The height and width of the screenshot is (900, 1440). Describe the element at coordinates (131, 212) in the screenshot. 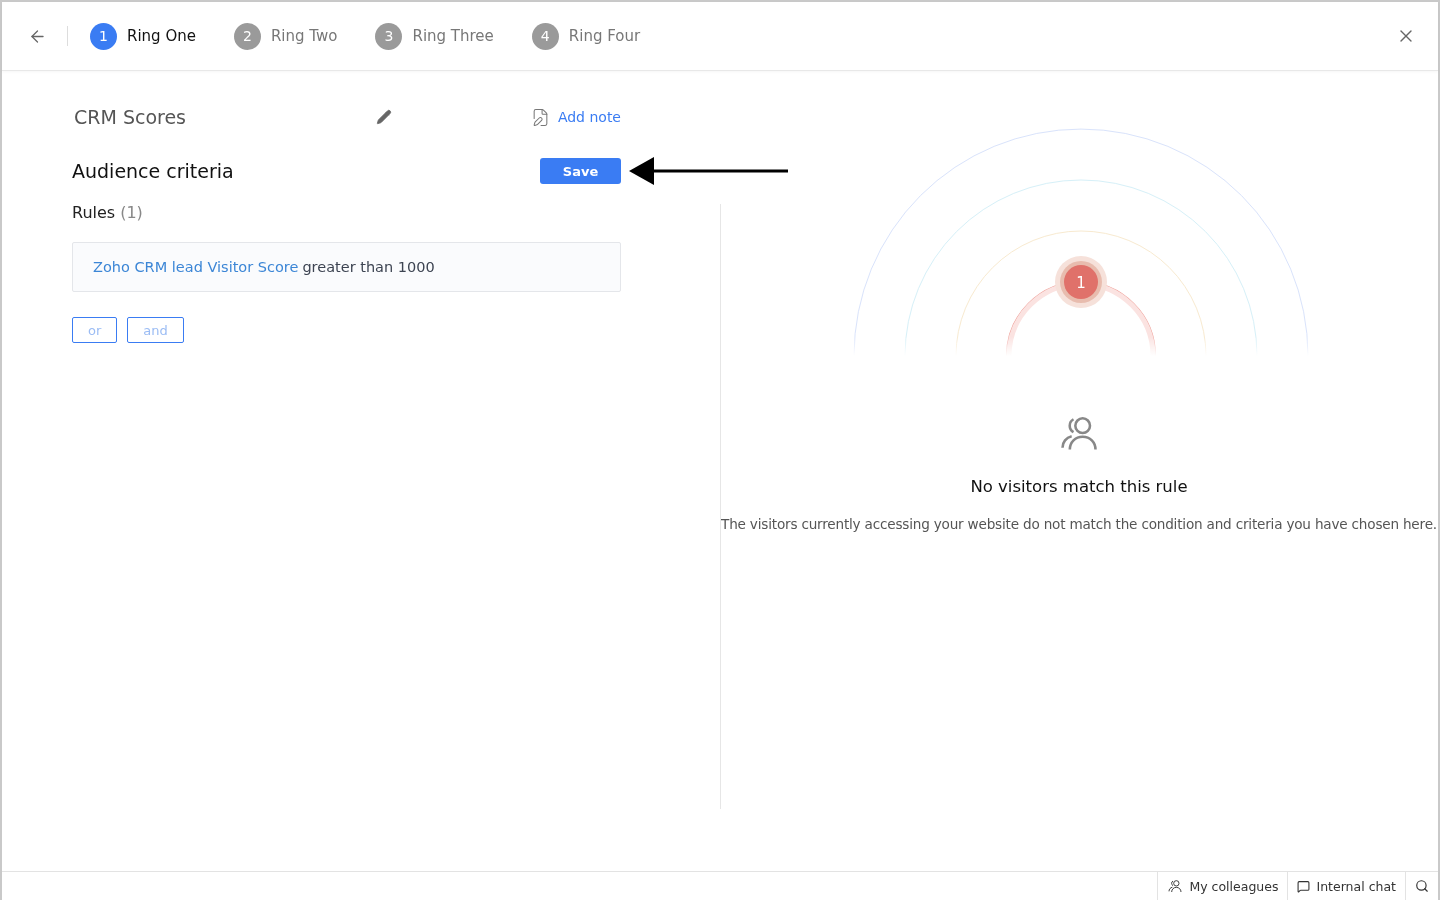

I see `rules-count: (1)` at that location.